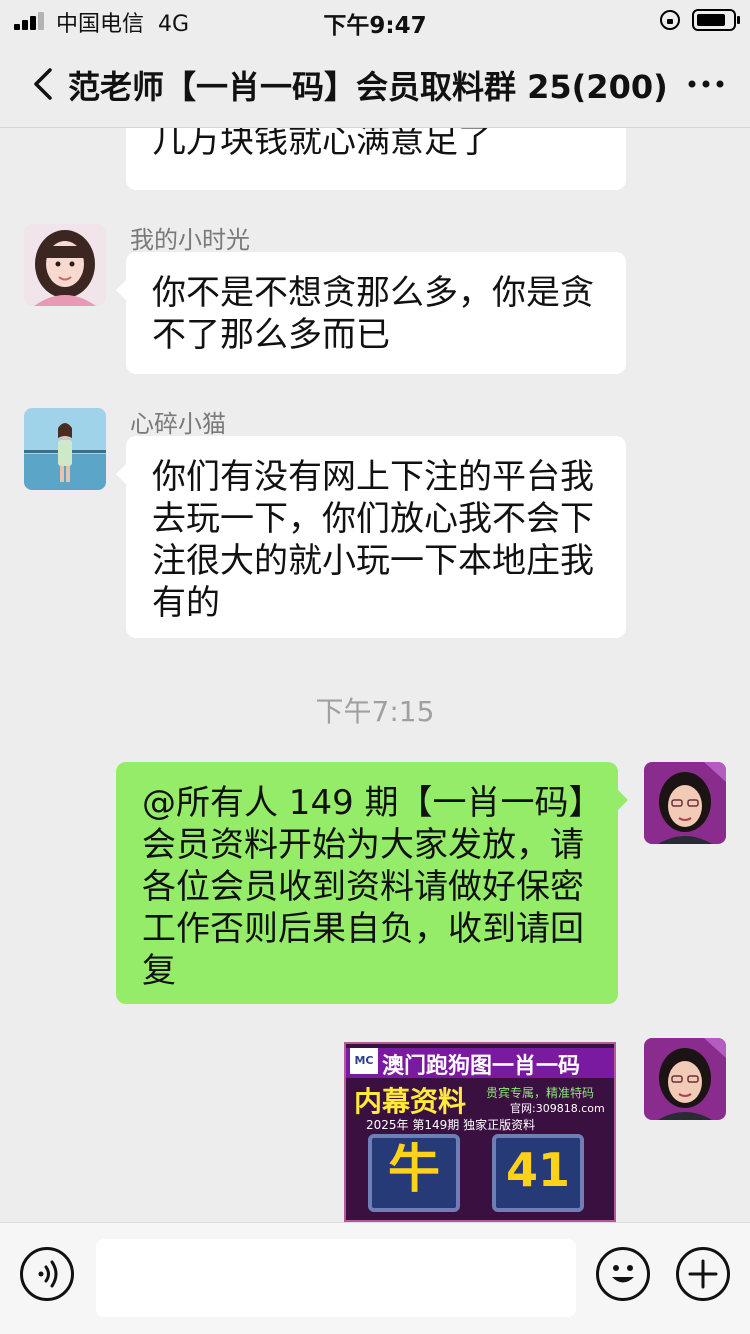 This screenshot has height=1334, width=750. What do you see at coordinates (538, 1173) in the screenshot?
I see `number-badge: 41` at bounding box center [538, 1173].